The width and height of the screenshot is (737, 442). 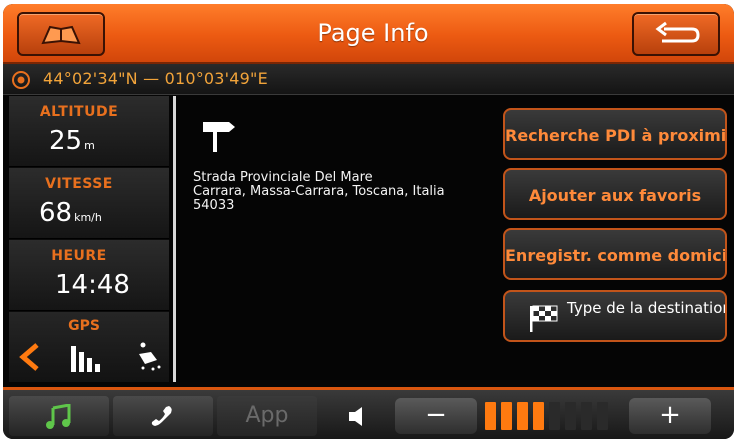 I want to click on address-postcode: 54033, so click(x=214, y=205).